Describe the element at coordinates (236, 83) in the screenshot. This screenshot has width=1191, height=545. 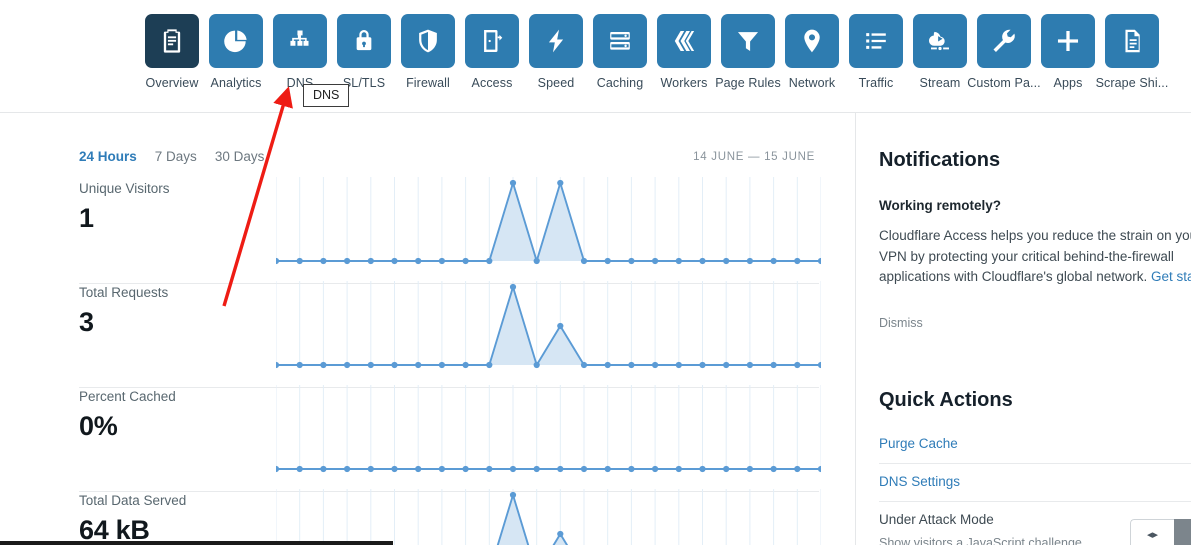
I see `nav-item-label: Analytics` at that location.